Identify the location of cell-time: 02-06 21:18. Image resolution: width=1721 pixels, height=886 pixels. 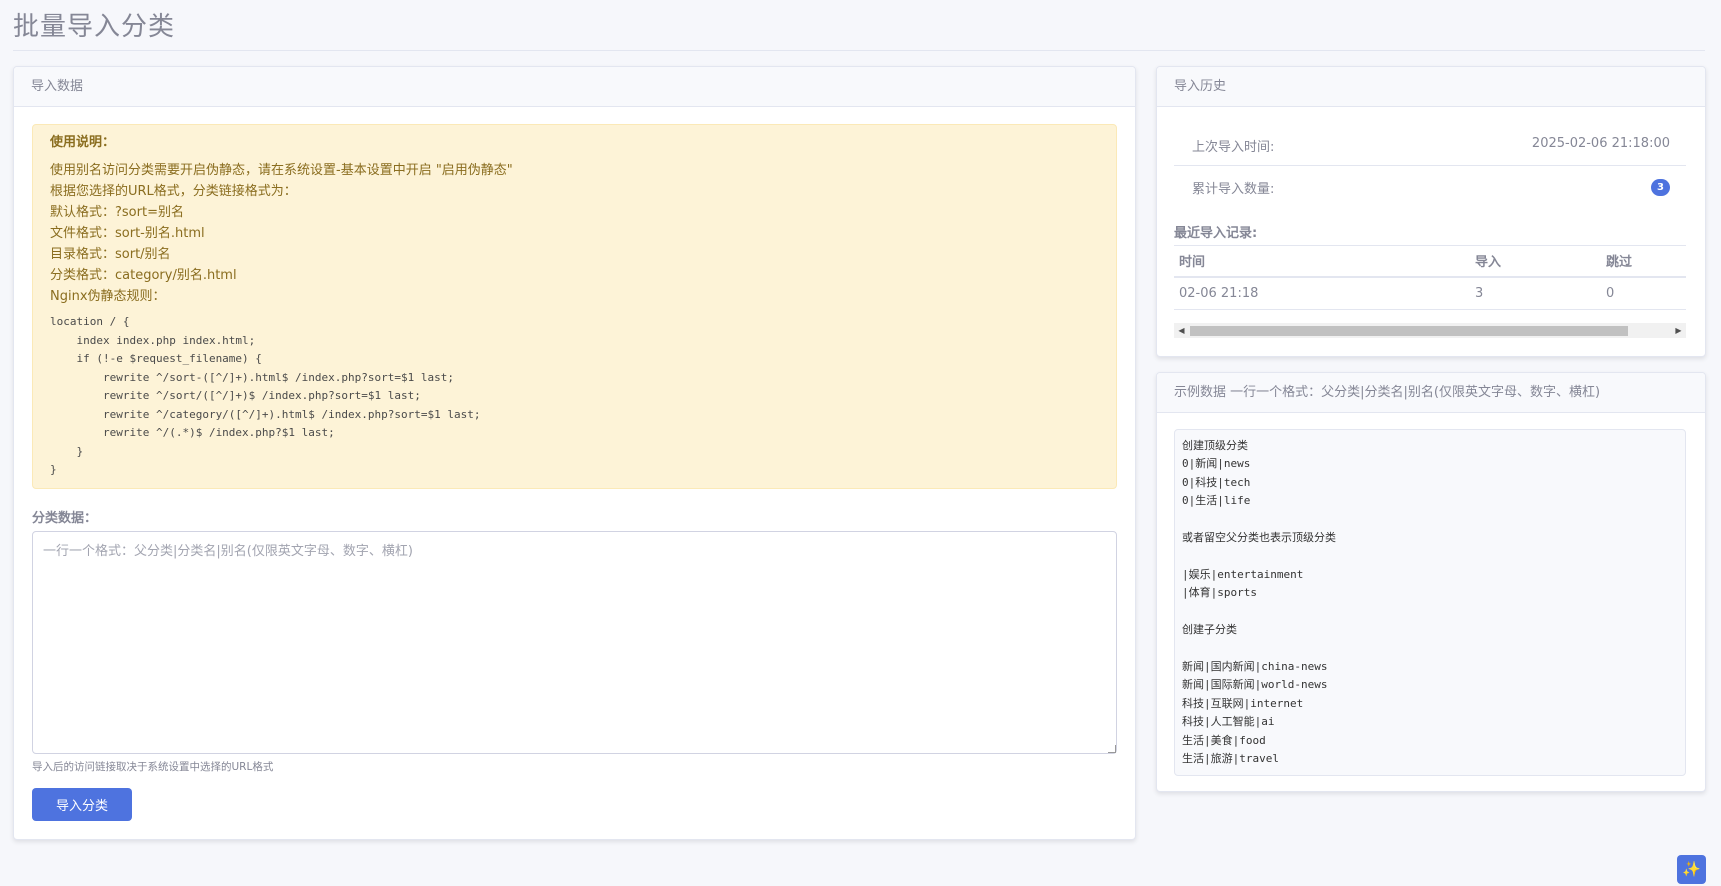
(1322, 293).